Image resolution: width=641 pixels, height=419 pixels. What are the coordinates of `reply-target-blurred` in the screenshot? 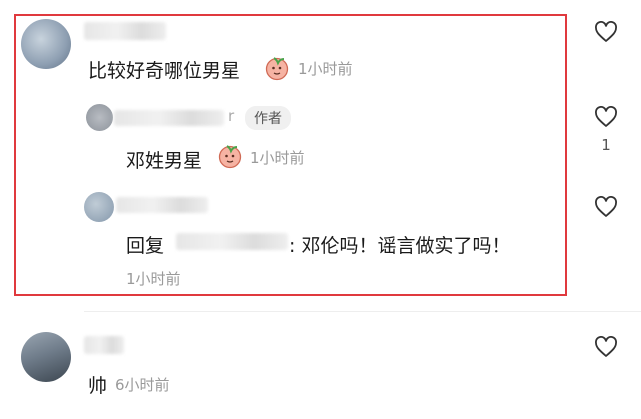 It's located at (232, 241).